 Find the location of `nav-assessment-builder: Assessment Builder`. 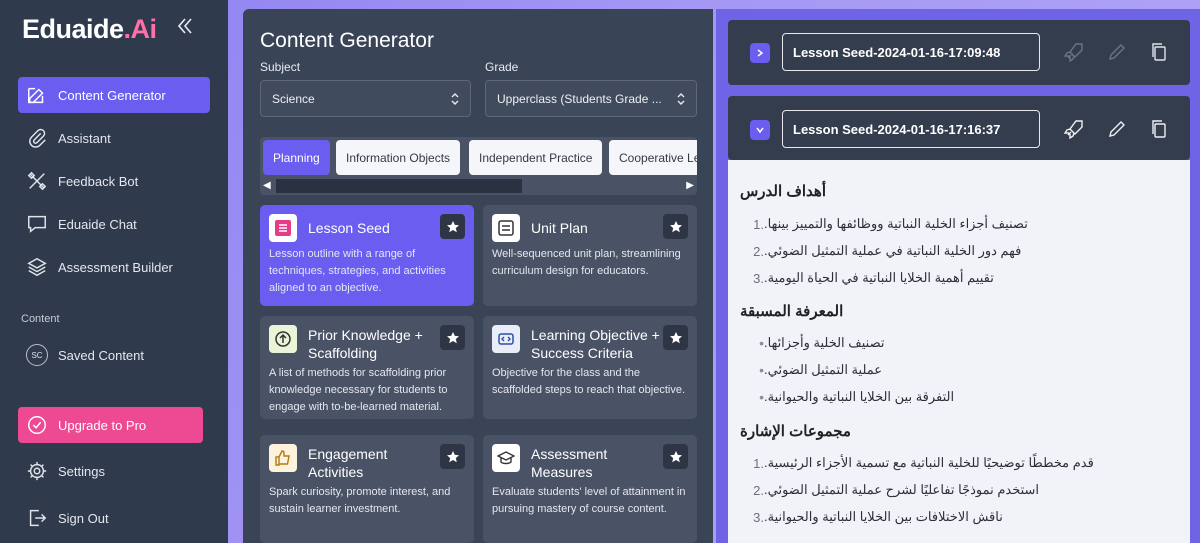

nav-assessment-builder: Assessment Builder is located at coordinates (114, 267).